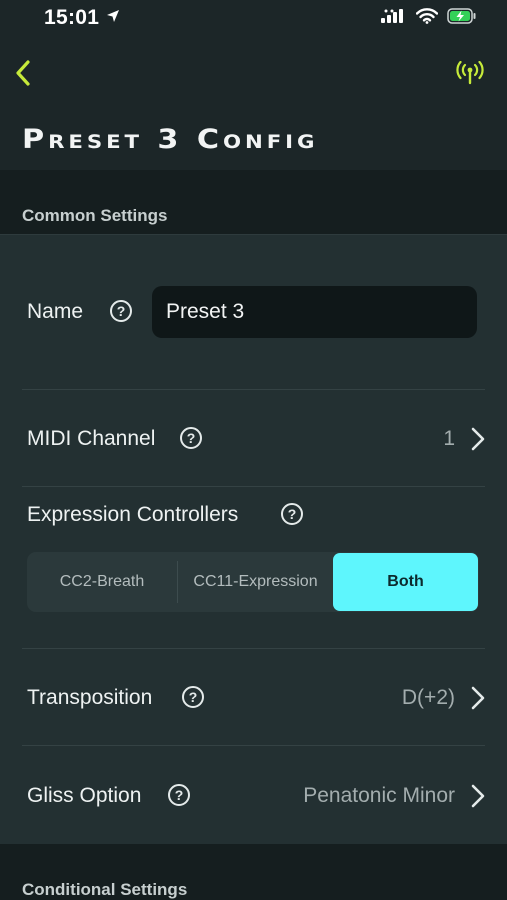  Describe the element at coordinates (255, 582) in the screenshot. I see `segment-cc11-expression: CC11-Expression` at that location.